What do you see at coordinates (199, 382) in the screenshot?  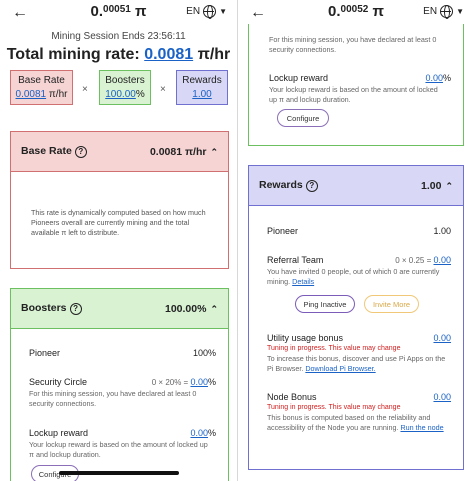 I see `security-value-link: 0.00` at bounding box center [199, 382].